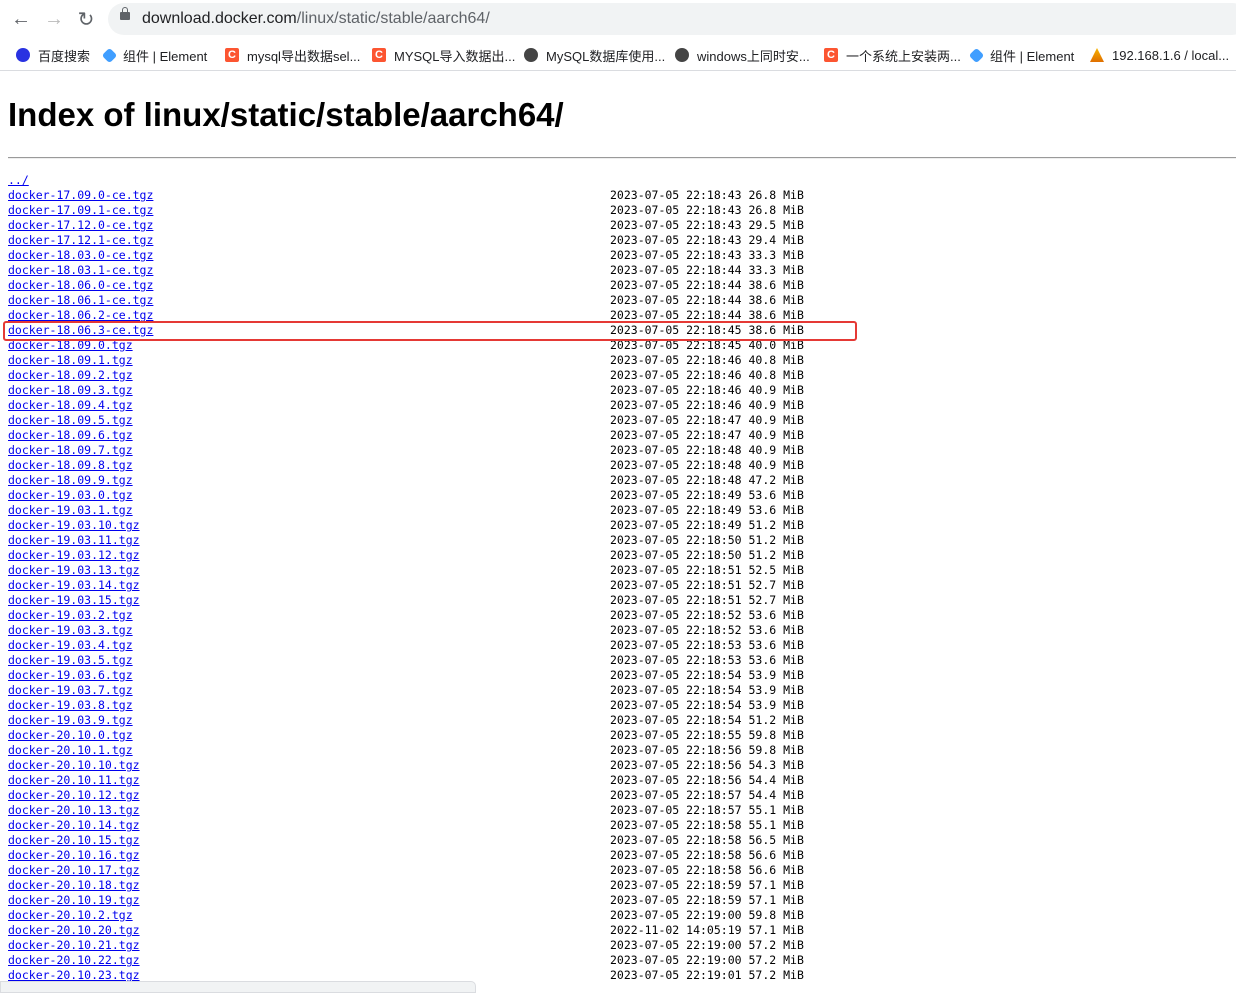  I want to click on file-link: docker-18.09.6.tgz, so click(70, 435).